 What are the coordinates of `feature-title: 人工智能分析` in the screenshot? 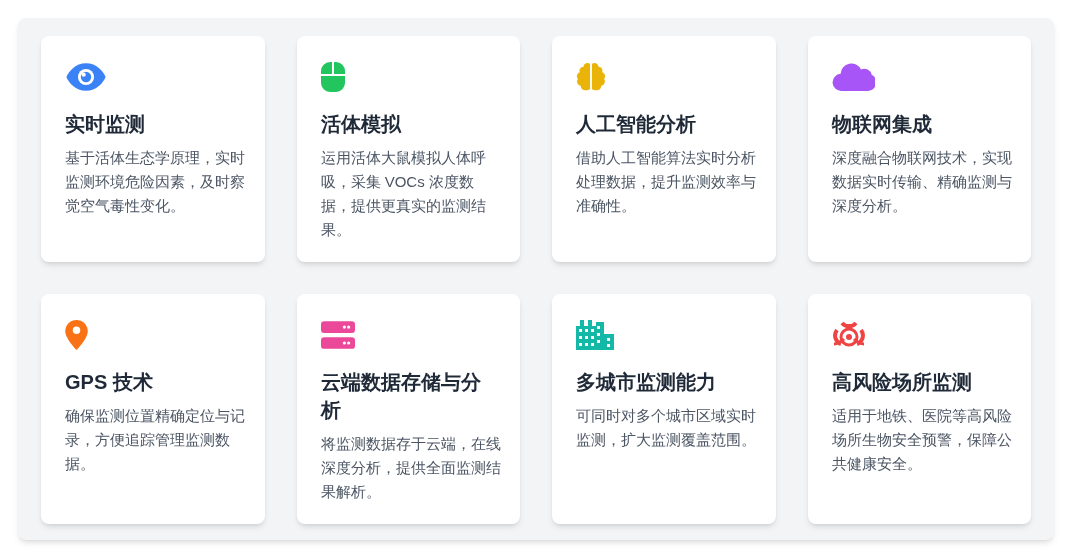 It's located at (636, 124).